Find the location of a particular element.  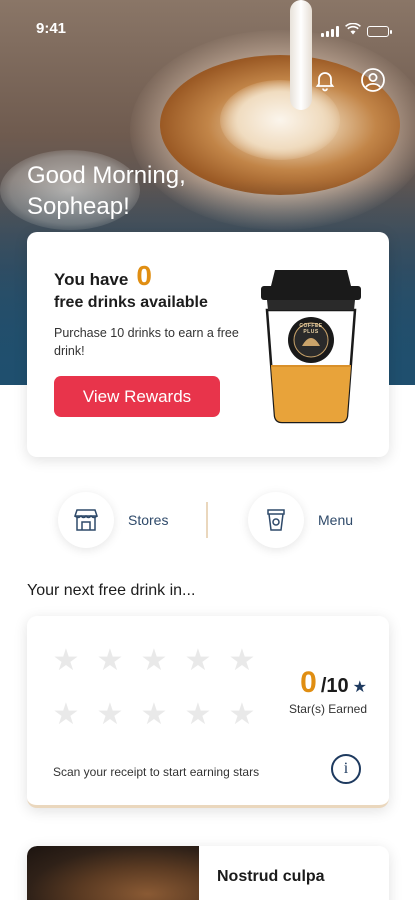

purchase-hint: Purchase 10 drinks to earn a free drink! is located at coordinates (146, 342).